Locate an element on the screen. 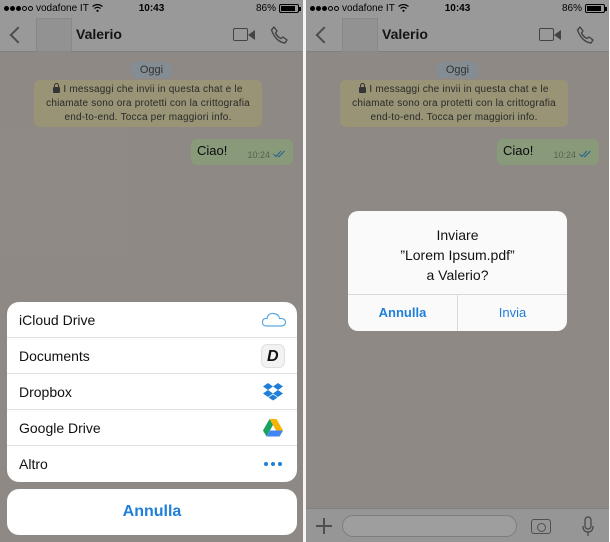  sheet-item-label: Altro is located at coordinates (33, 464).